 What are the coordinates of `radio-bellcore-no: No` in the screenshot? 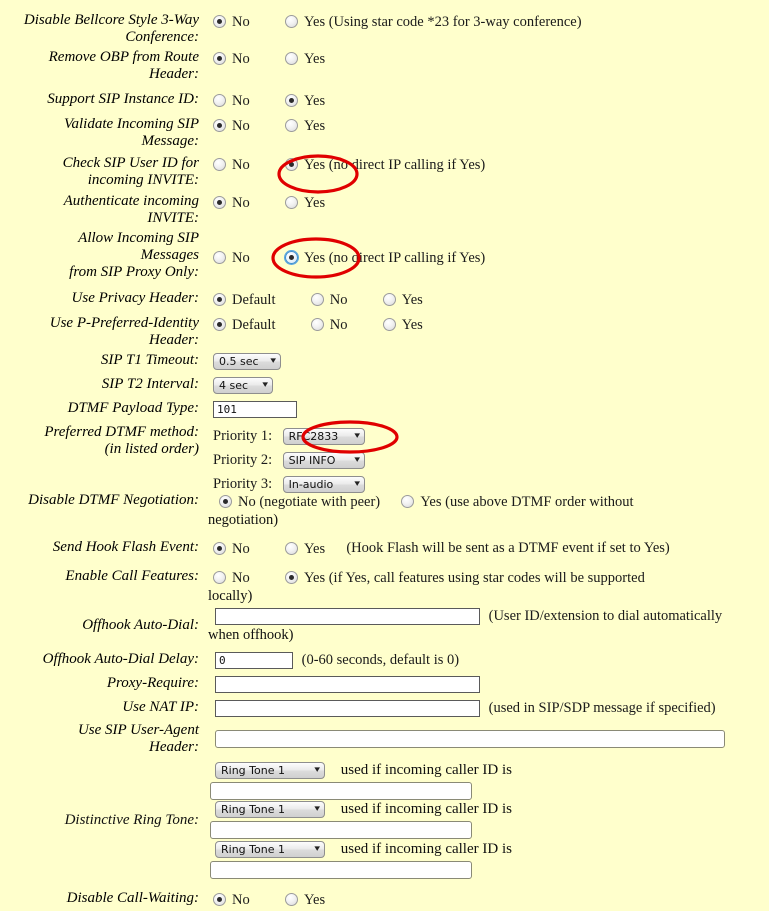 It's located at (231, 22).